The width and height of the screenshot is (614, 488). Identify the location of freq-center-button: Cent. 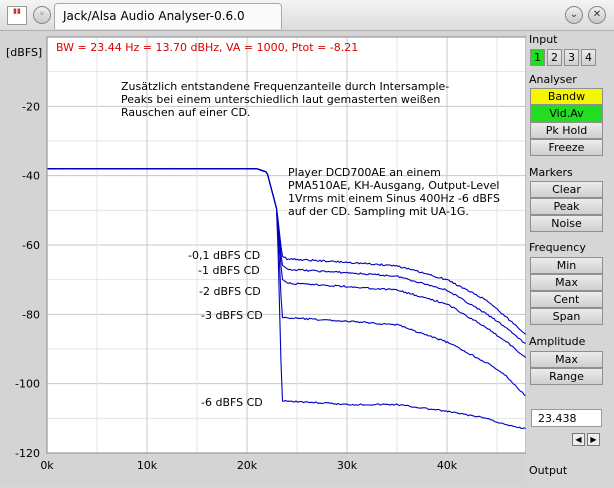
(566, 299).